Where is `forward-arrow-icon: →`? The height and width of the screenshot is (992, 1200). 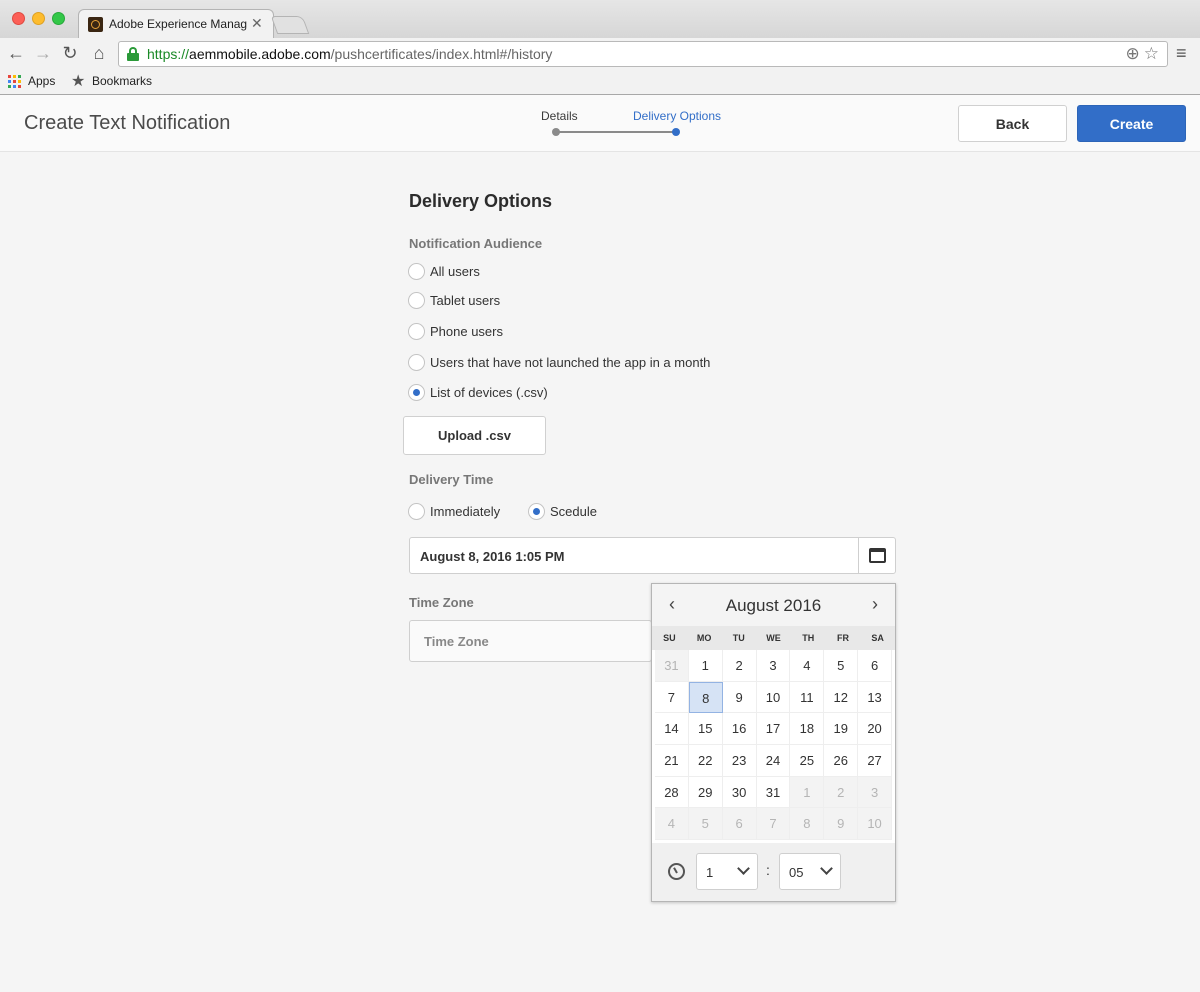 forward-arrow-icon: → is located at coordinates (43, 53).